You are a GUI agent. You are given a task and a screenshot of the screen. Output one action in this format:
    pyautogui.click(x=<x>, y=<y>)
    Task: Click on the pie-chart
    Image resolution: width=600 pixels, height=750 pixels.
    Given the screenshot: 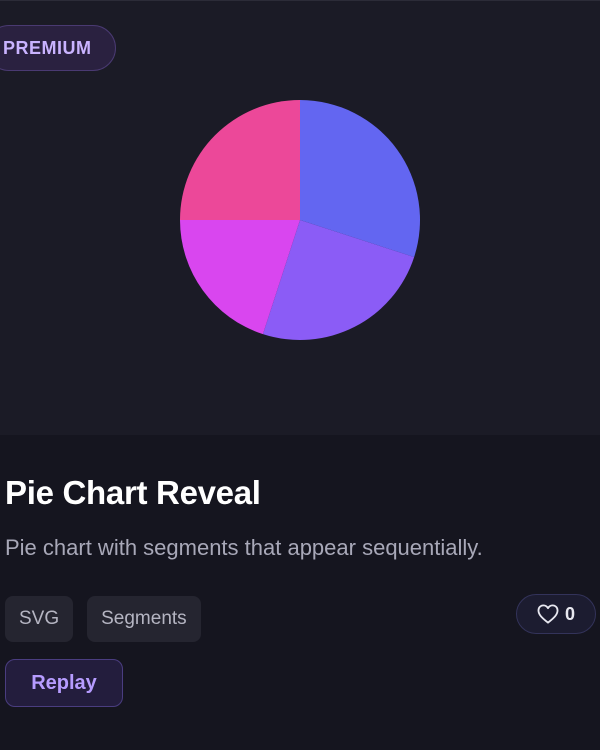 What is the action you would take?
    pyautogui.click(x=300, y=220)
    